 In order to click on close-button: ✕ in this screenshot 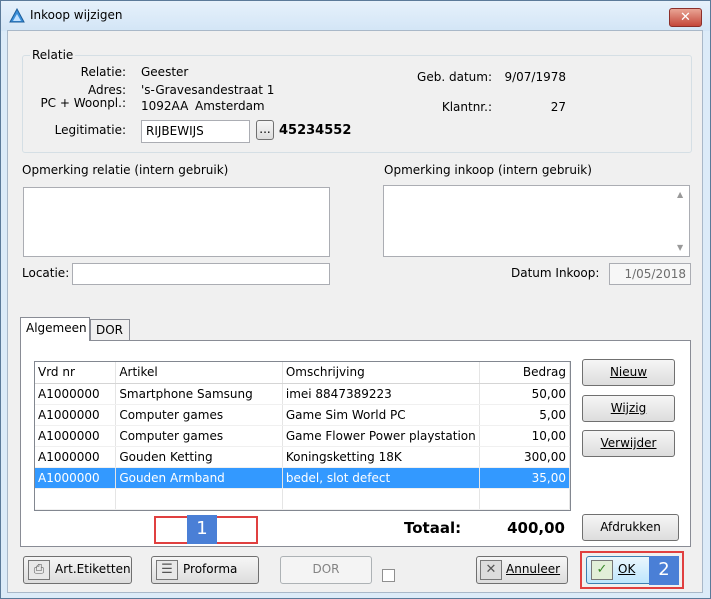, I will do `click(685, 17)`.